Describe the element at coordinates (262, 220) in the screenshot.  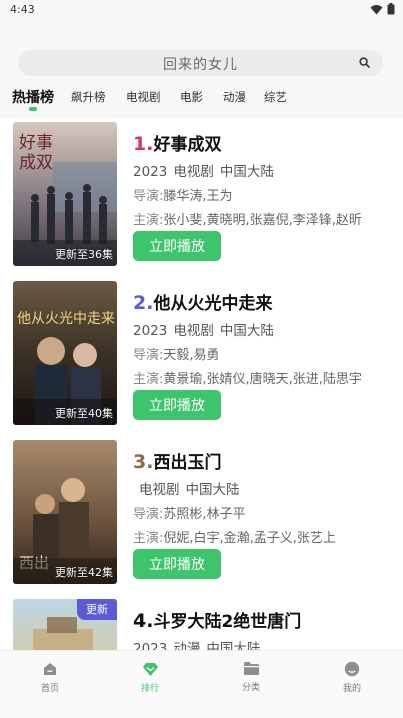
I see `cast-names: 张小斐,黄晓明,张嘉倪,李泽锋,赵昕` at that location.